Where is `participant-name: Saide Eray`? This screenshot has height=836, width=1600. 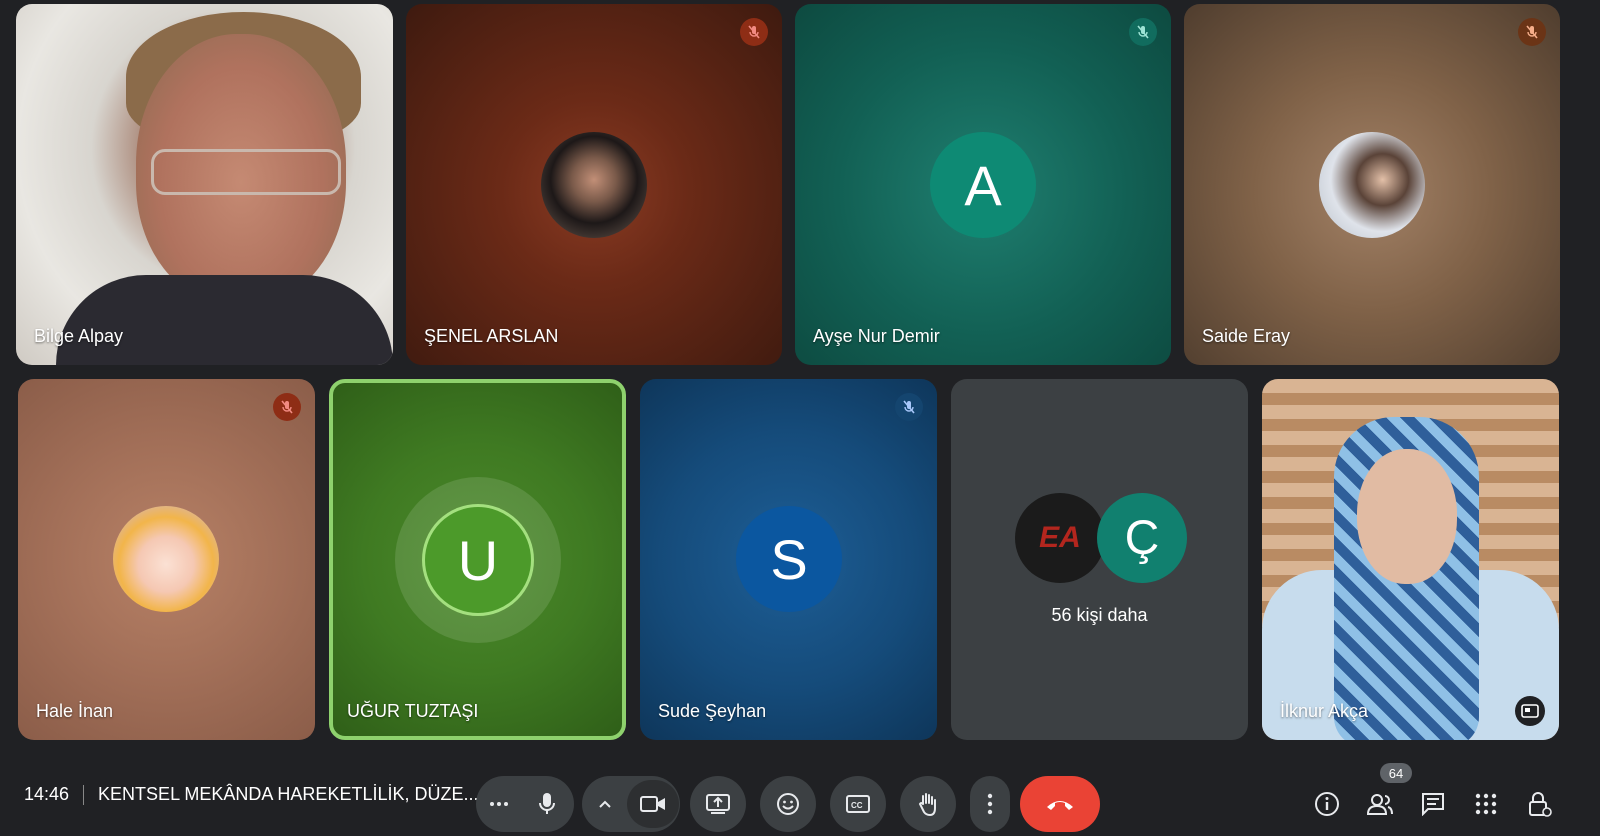
participant-name: Saide Eray is located at coordinates (1246, 336).